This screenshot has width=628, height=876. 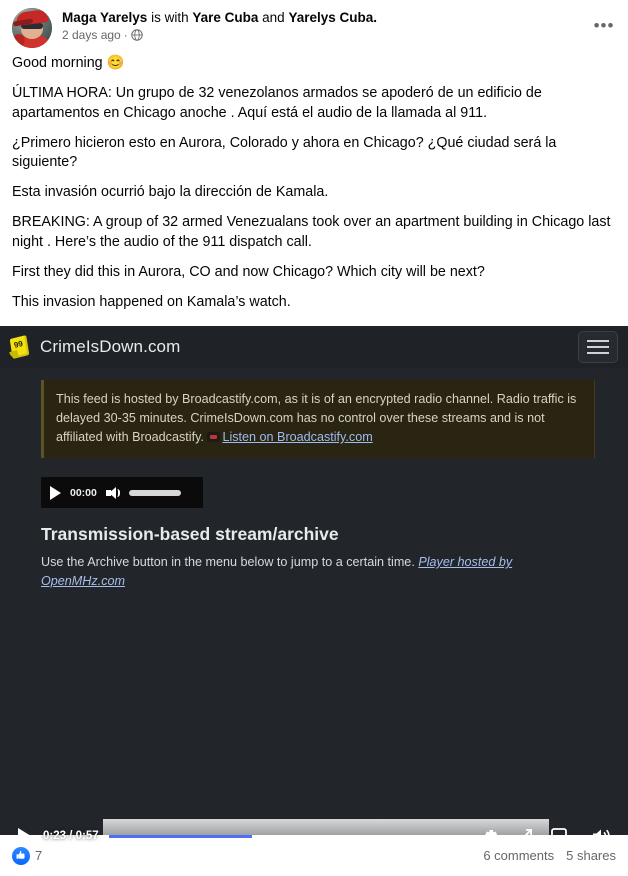 I want to click on post-options-button: •••, so click(x=604, y=26).